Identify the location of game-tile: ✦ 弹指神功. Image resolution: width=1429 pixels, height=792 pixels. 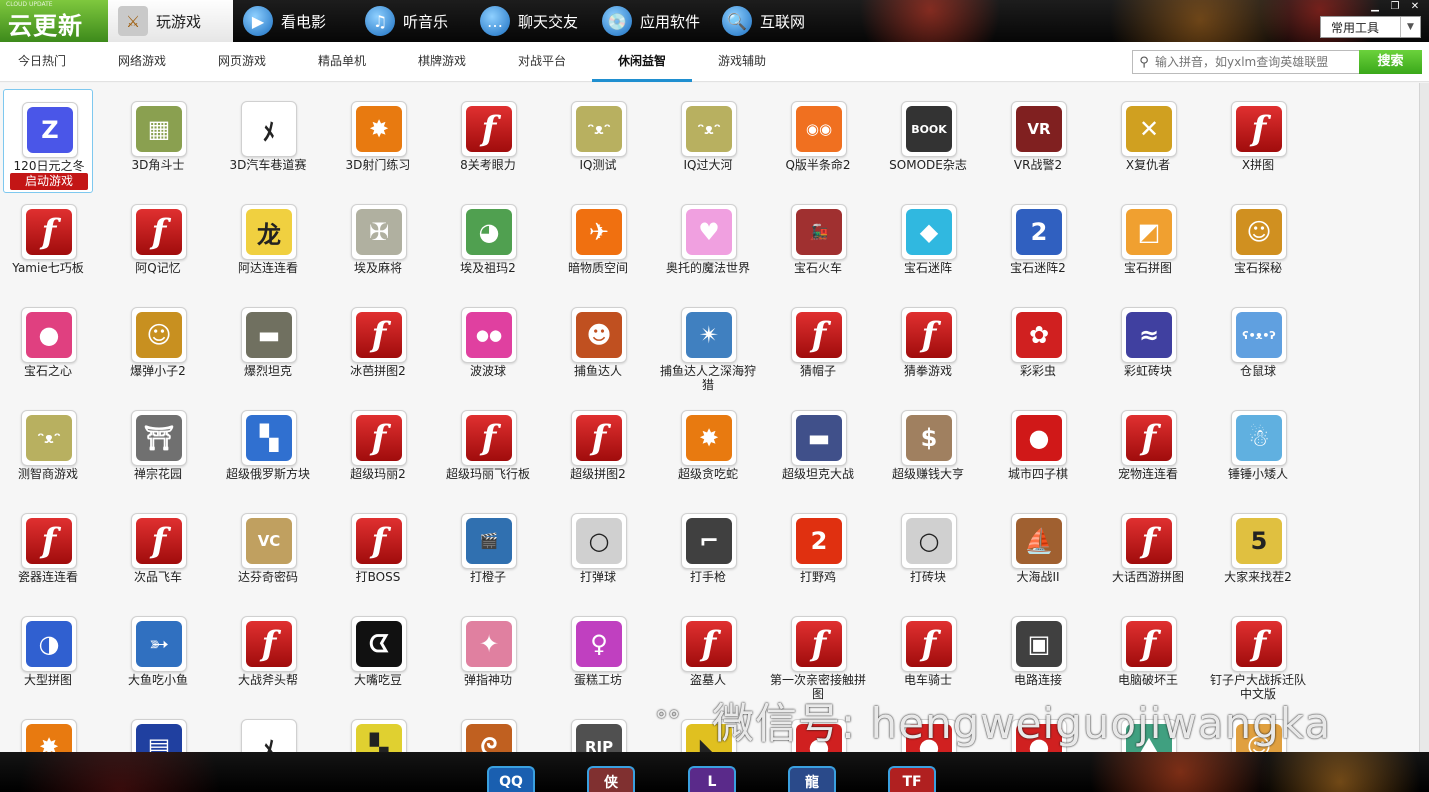
(488, 656).